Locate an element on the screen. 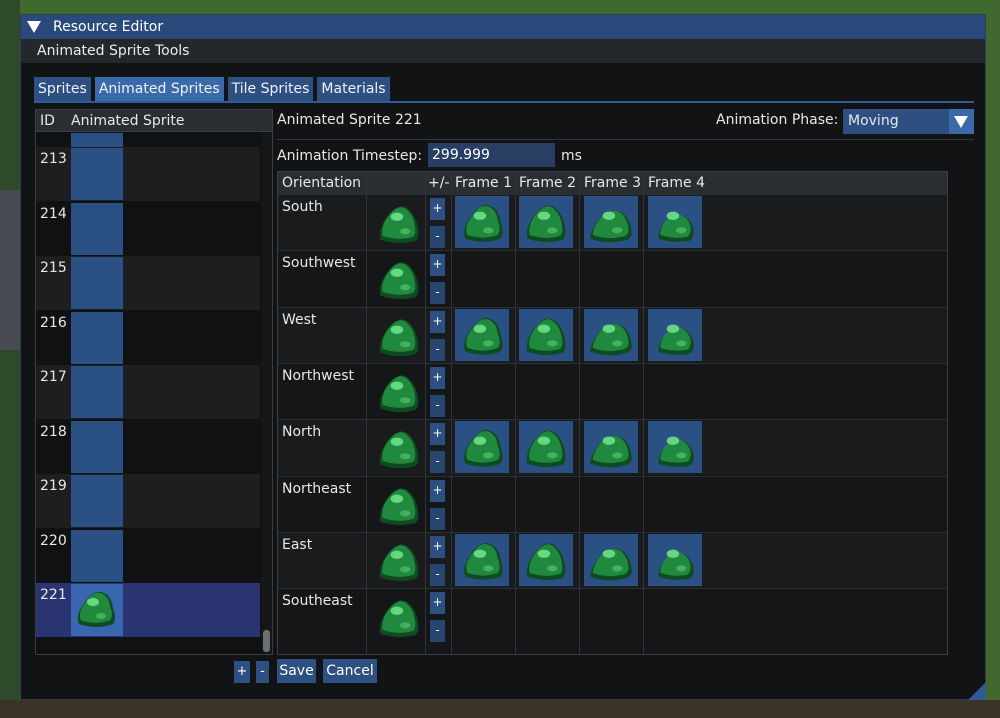 This screenshot has height=718, width=1000. header-frame-4: Frame 4 is located at coordinates (676, 183).